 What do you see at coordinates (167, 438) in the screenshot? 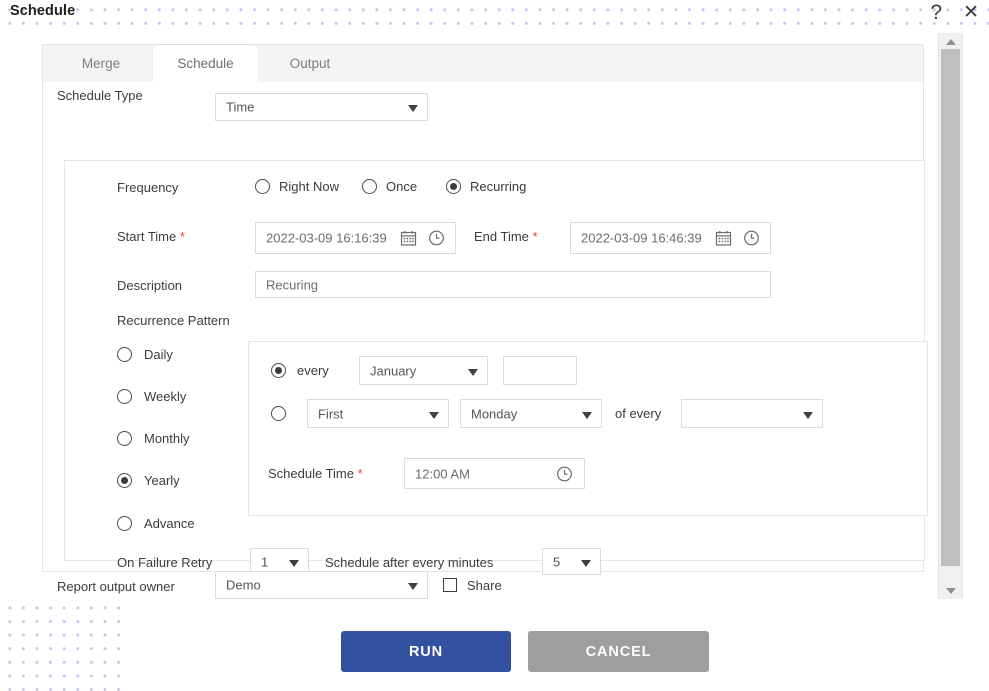
I see `radio-monthly-label: Monthly` at bounding box center [167, 438].